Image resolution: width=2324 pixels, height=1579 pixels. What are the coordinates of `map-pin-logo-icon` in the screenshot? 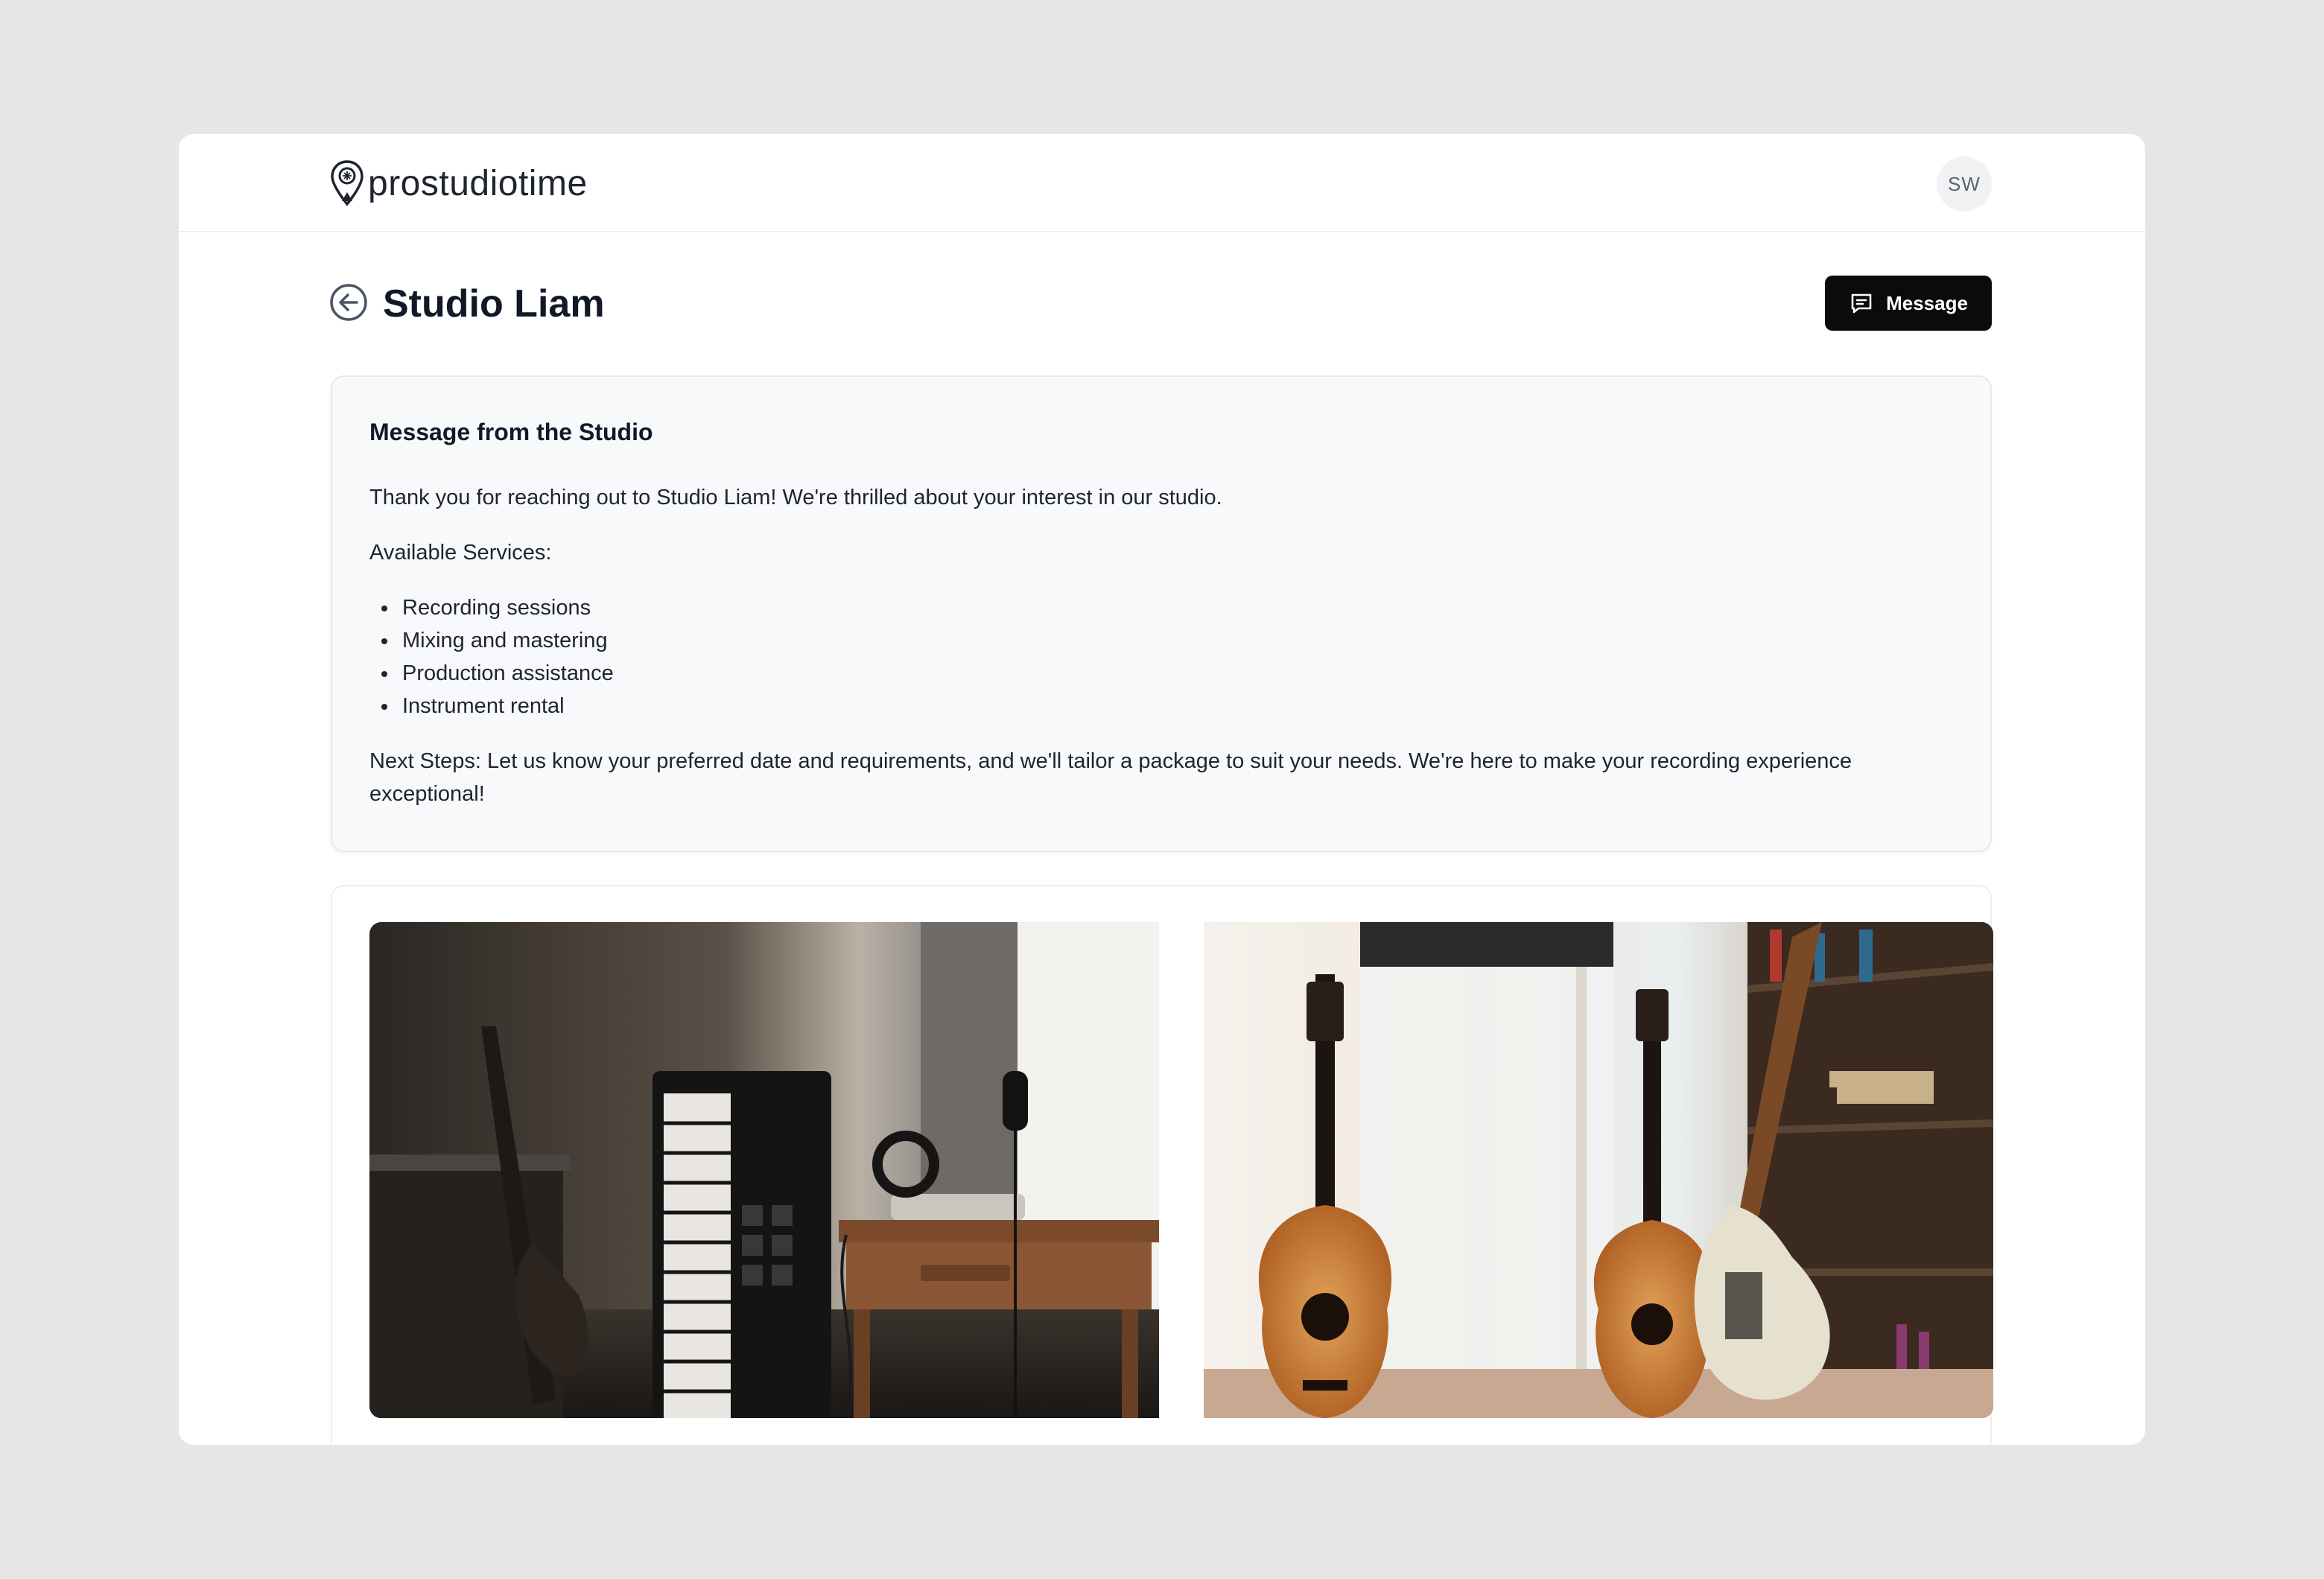 It's located at (347, 183).